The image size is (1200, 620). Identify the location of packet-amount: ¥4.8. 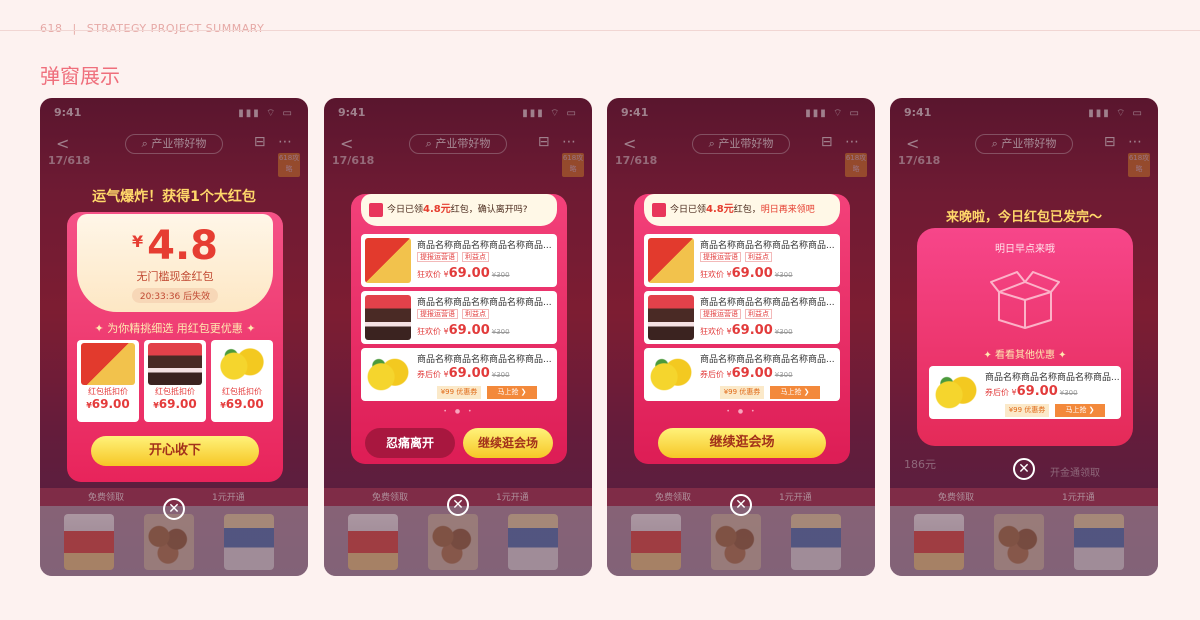
(175, 244).